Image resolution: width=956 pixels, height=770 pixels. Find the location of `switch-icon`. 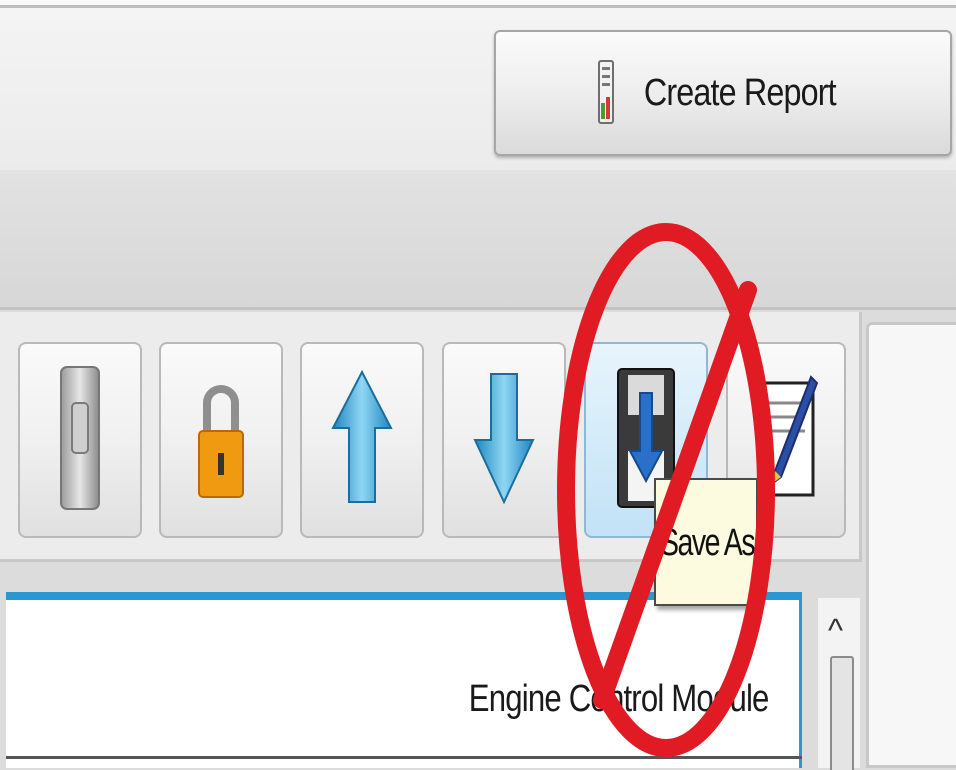

switch-icon is located at coordinates (80, 440).